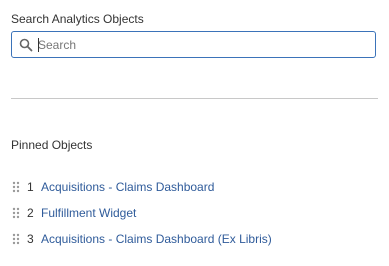  I want to click on search-label: Search Analytics Objects, so click(77, 19).